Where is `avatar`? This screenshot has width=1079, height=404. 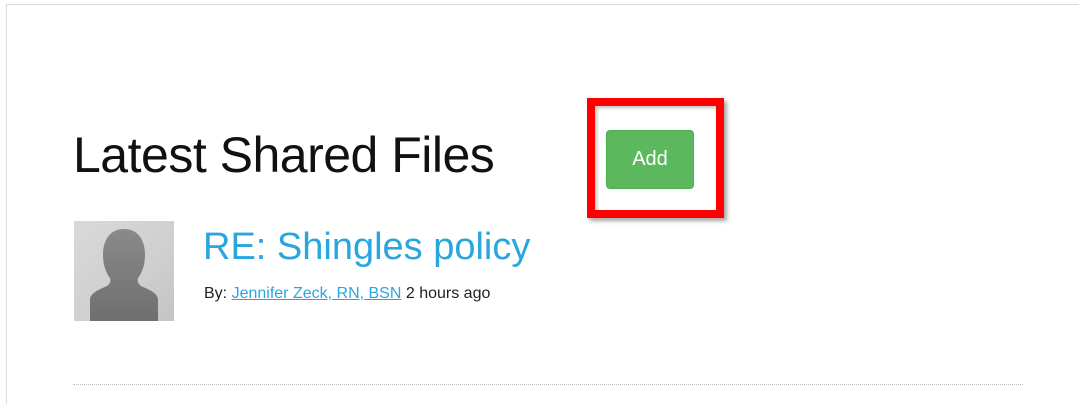 avatar is located at coordinates (124, 271).